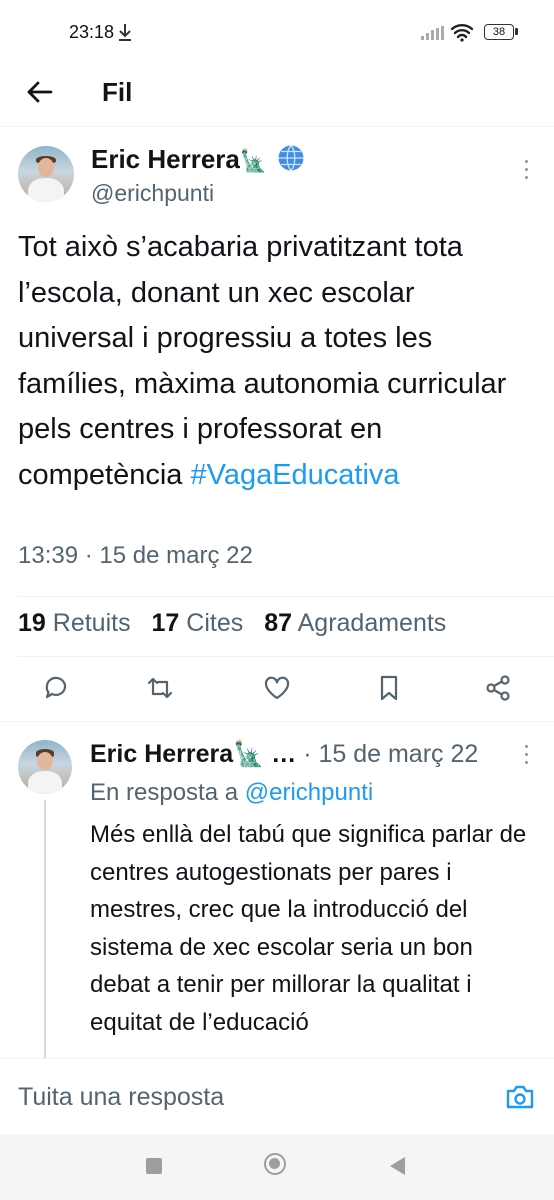  Describe the element at coordinates (372, 623) in the screenshot. I see `likes-label: Agradaments` at that location.